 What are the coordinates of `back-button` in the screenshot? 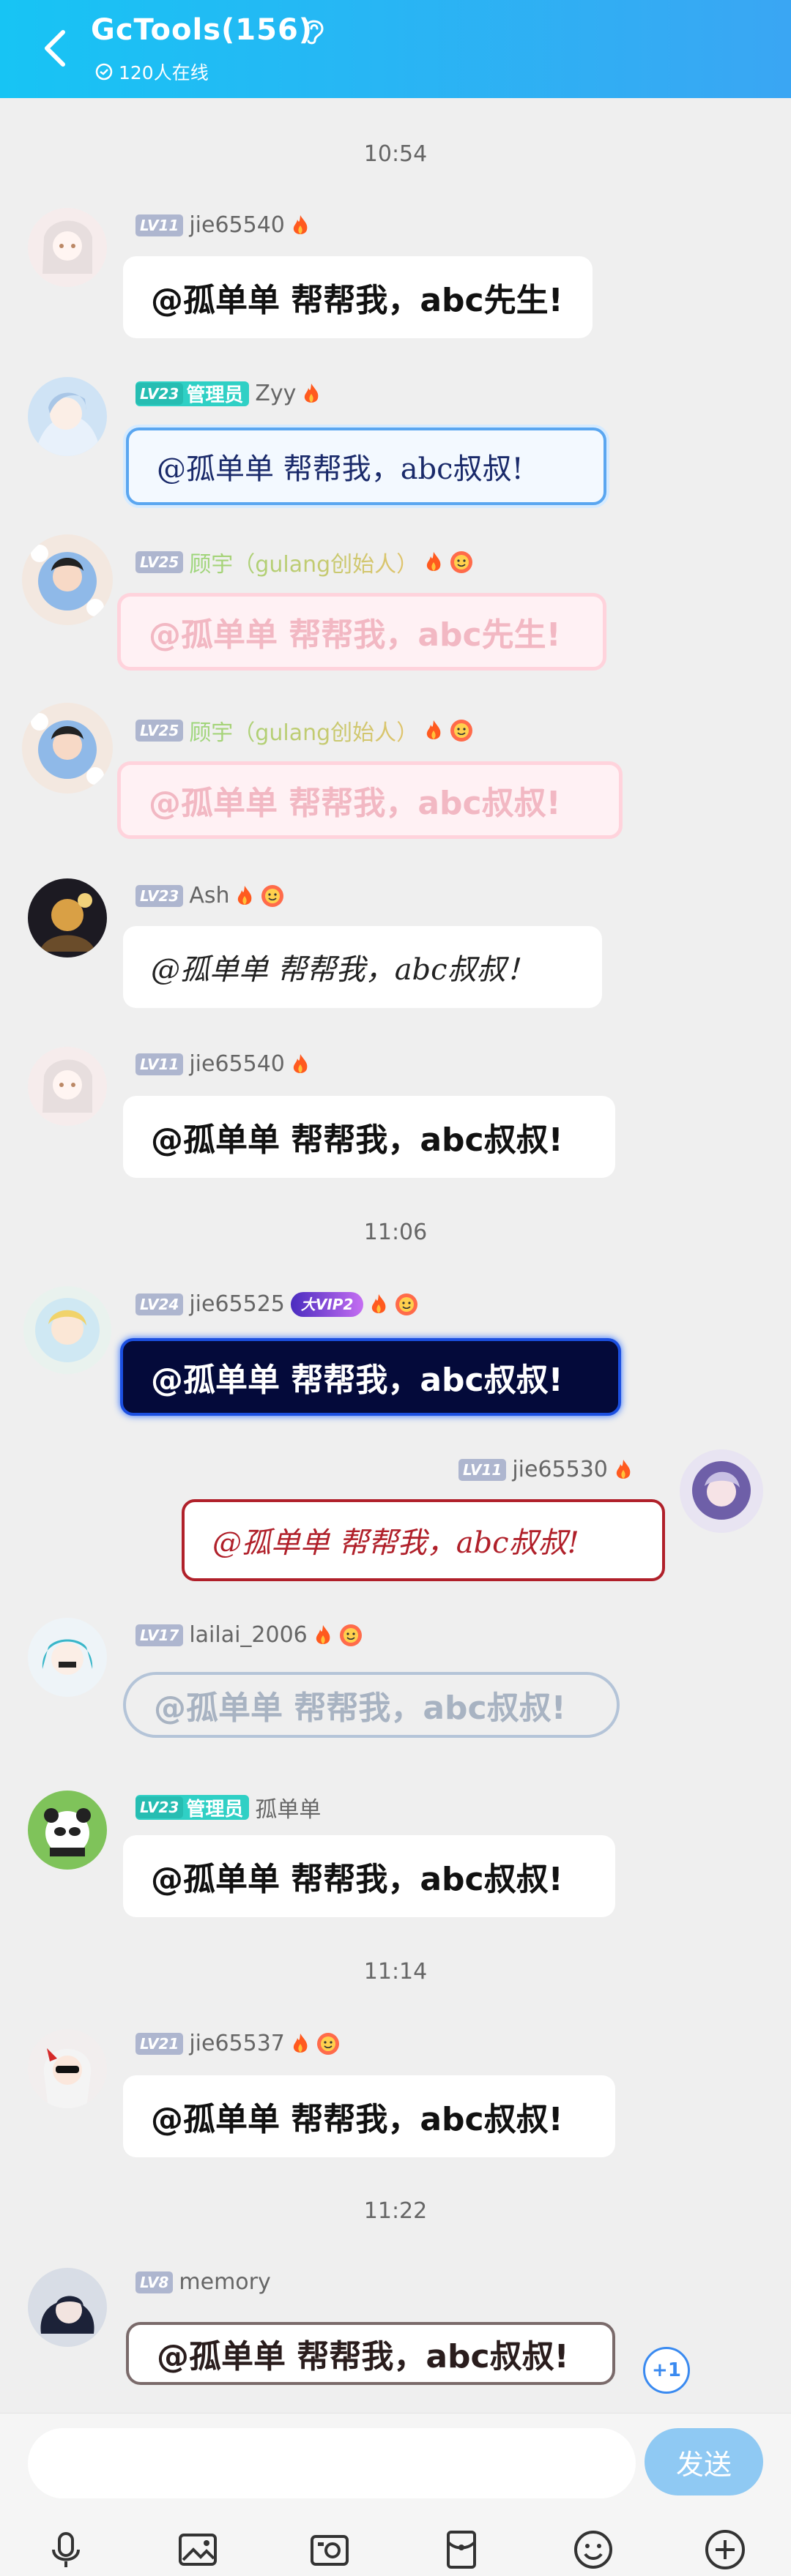 It's located at (55, 48).